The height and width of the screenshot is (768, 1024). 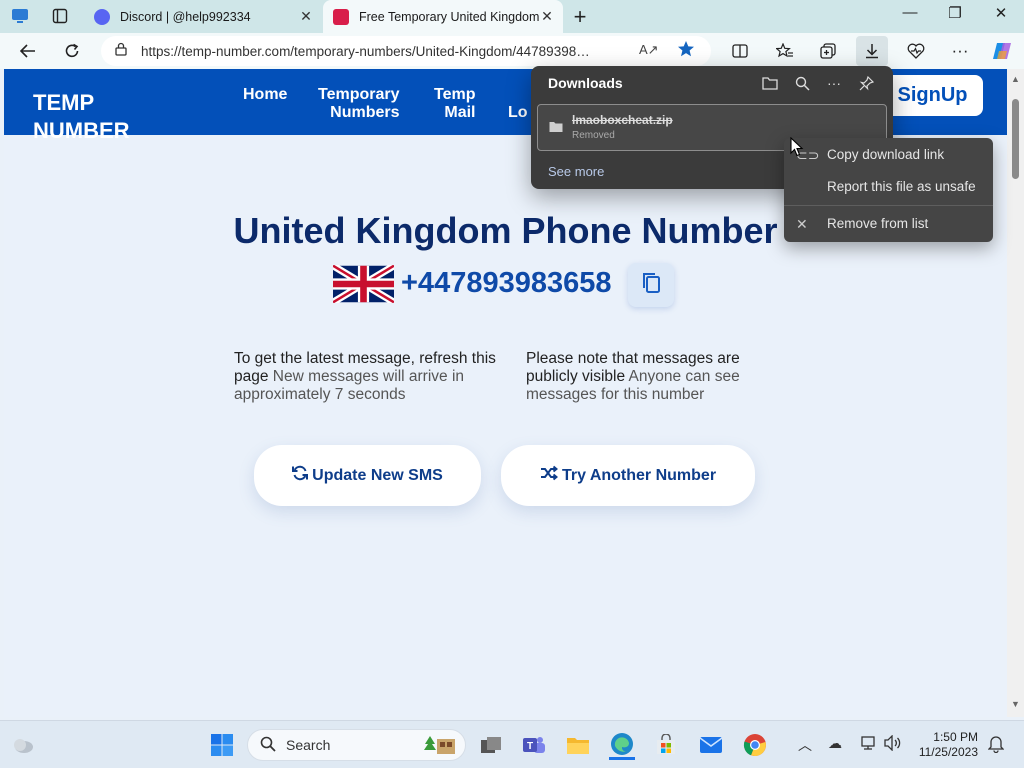 What do you see at coordinates (534, 745) in the screenshot?
I see `teams-icon: T` at bounding box center [534, 745].